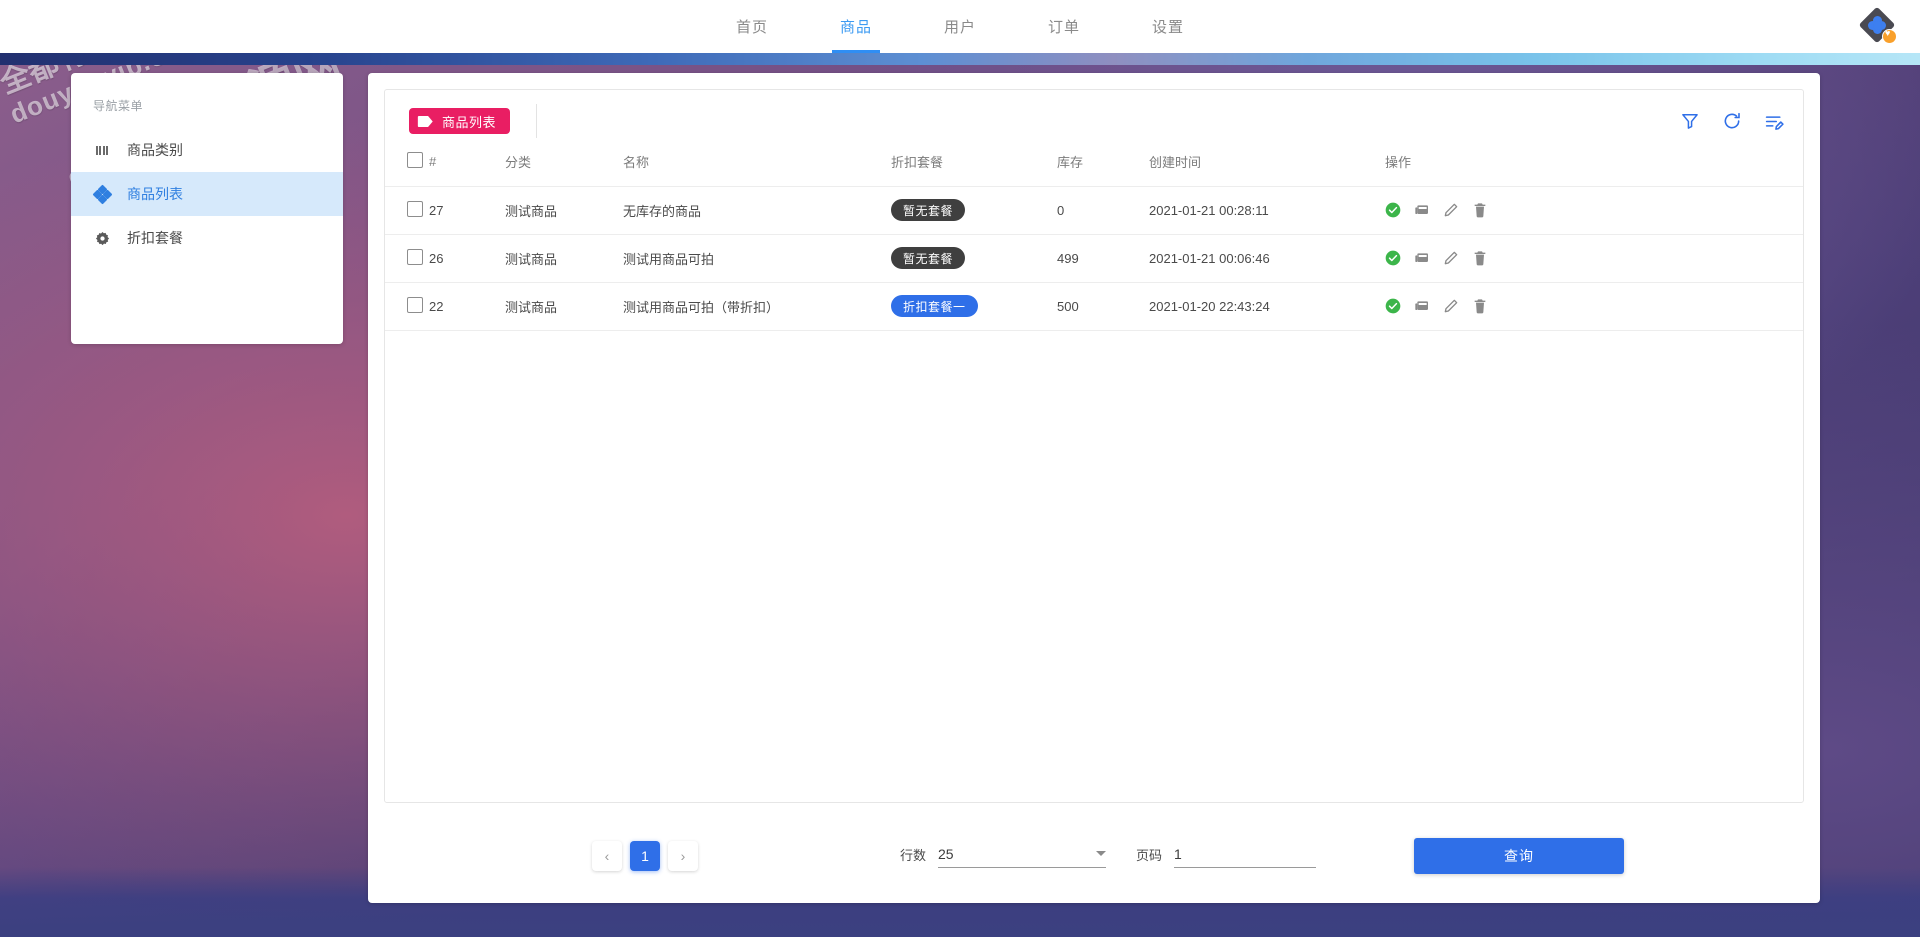 Image resolution: width=1920 pixels, height=937 pixels. What do you see at coordinates (118, 106) in the screenshot?
I see `sidebar-title: 导航菜单` at bounding box center [118, 106].